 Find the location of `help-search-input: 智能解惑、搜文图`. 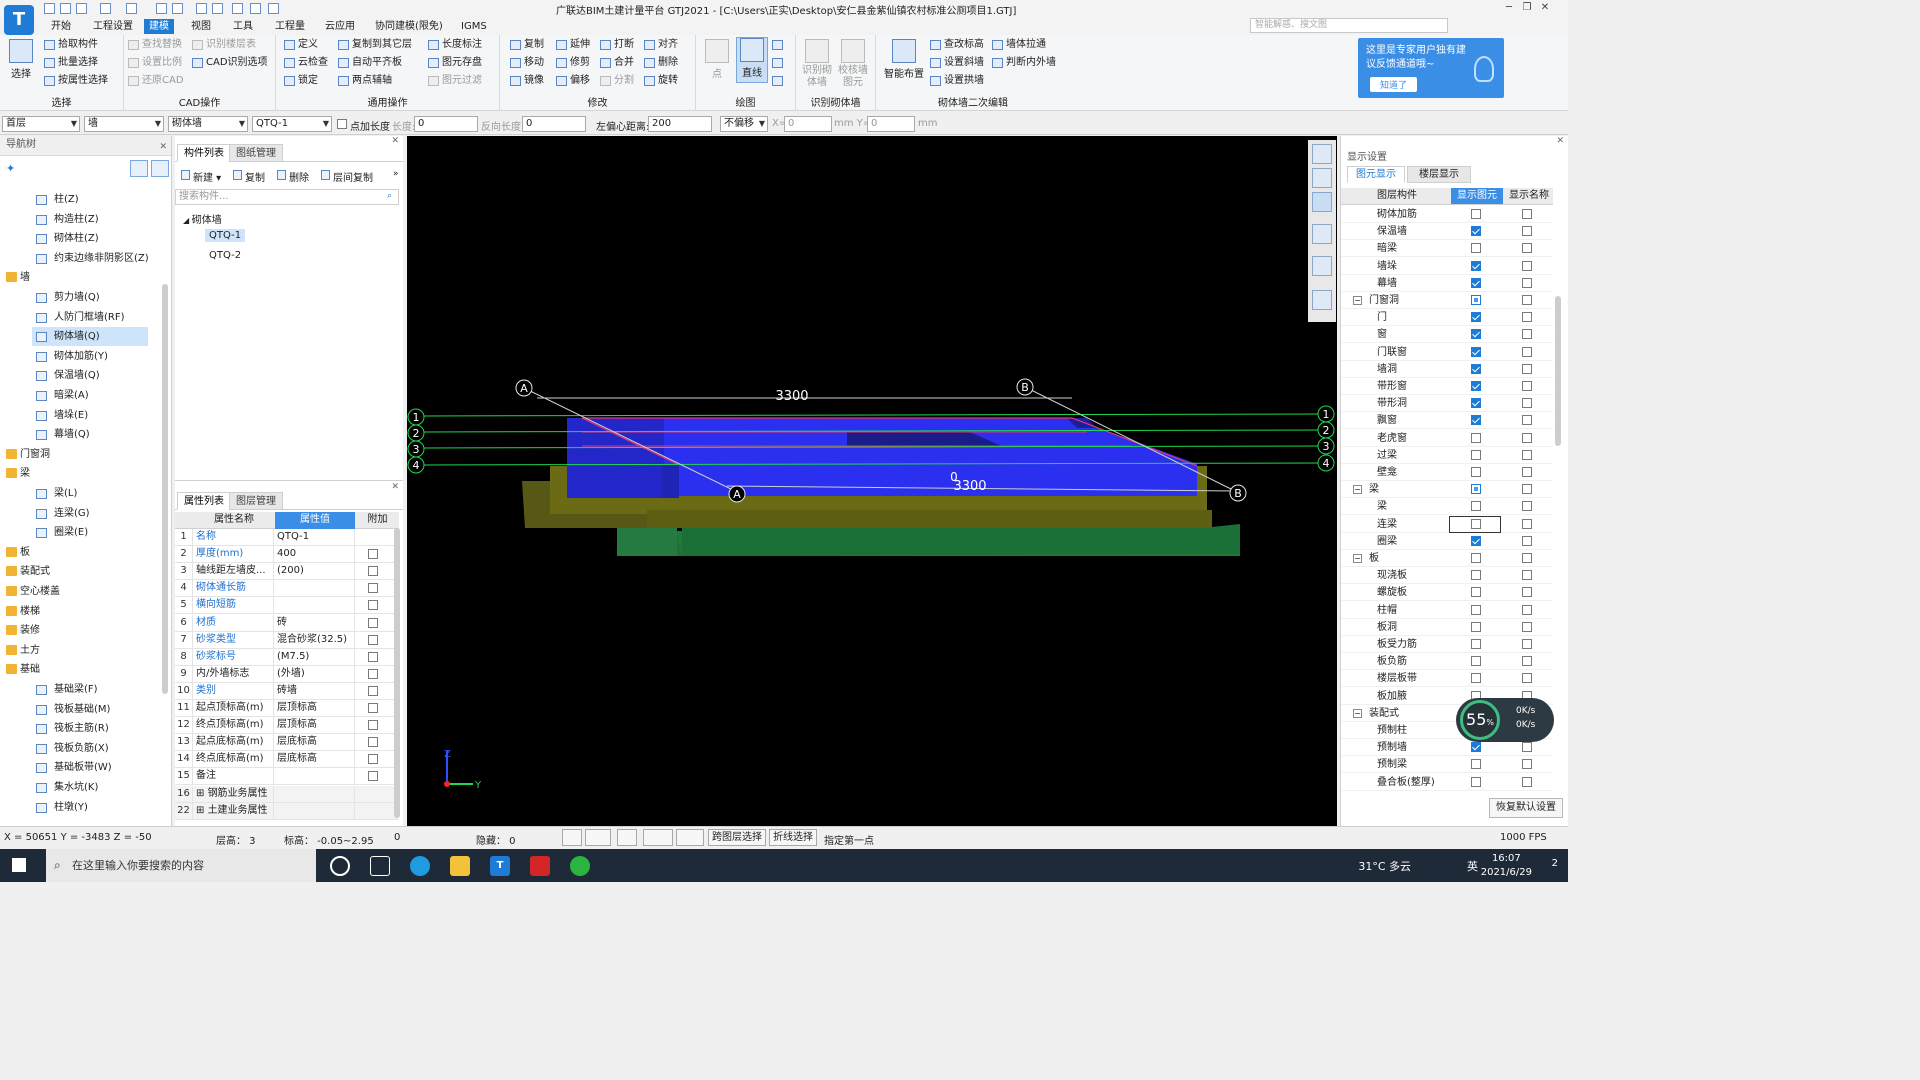

help-search-input: 智能解惑、搜文图 is located at coordinates (1349, 25).